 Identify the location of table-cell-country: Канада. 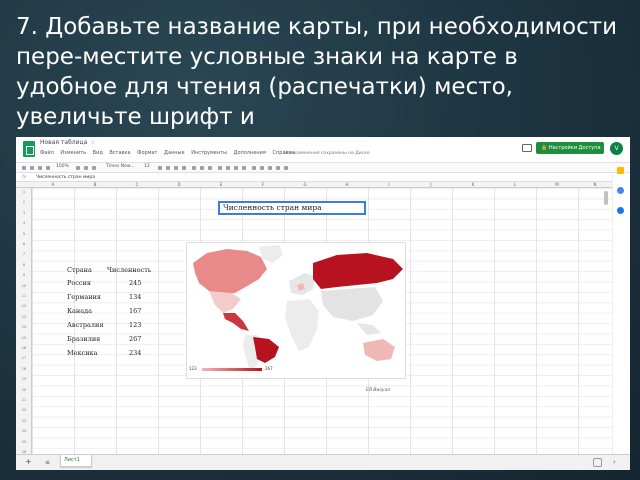
(79, 311).